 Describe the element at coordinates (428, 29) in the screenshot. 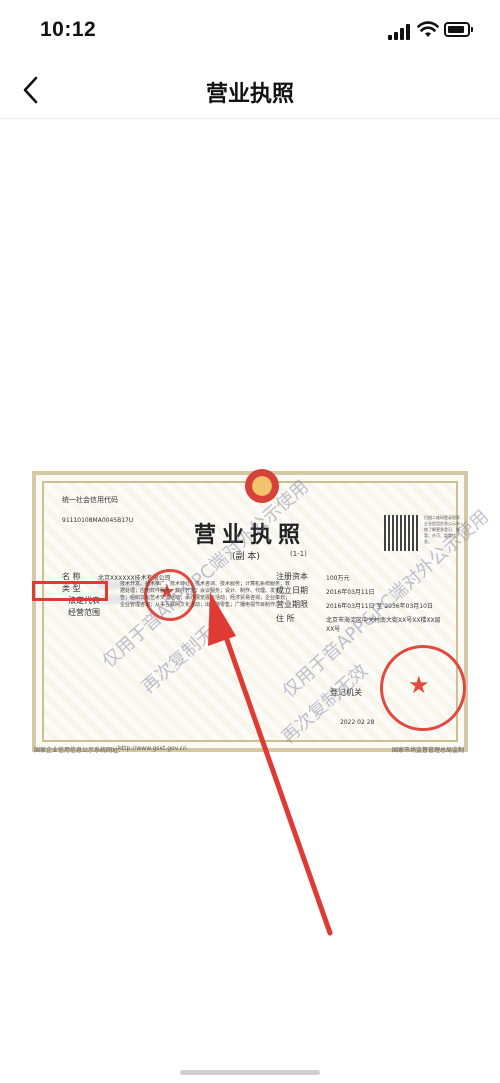

I see `wifi-icon` at that location.